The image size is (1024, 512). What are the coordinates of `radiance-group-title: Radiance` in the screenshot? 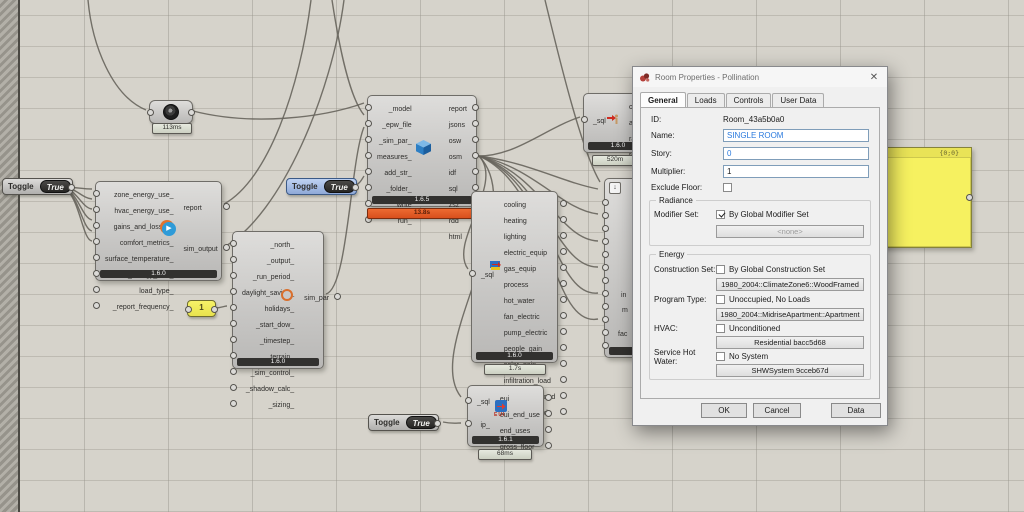 It's located at (676, 200).